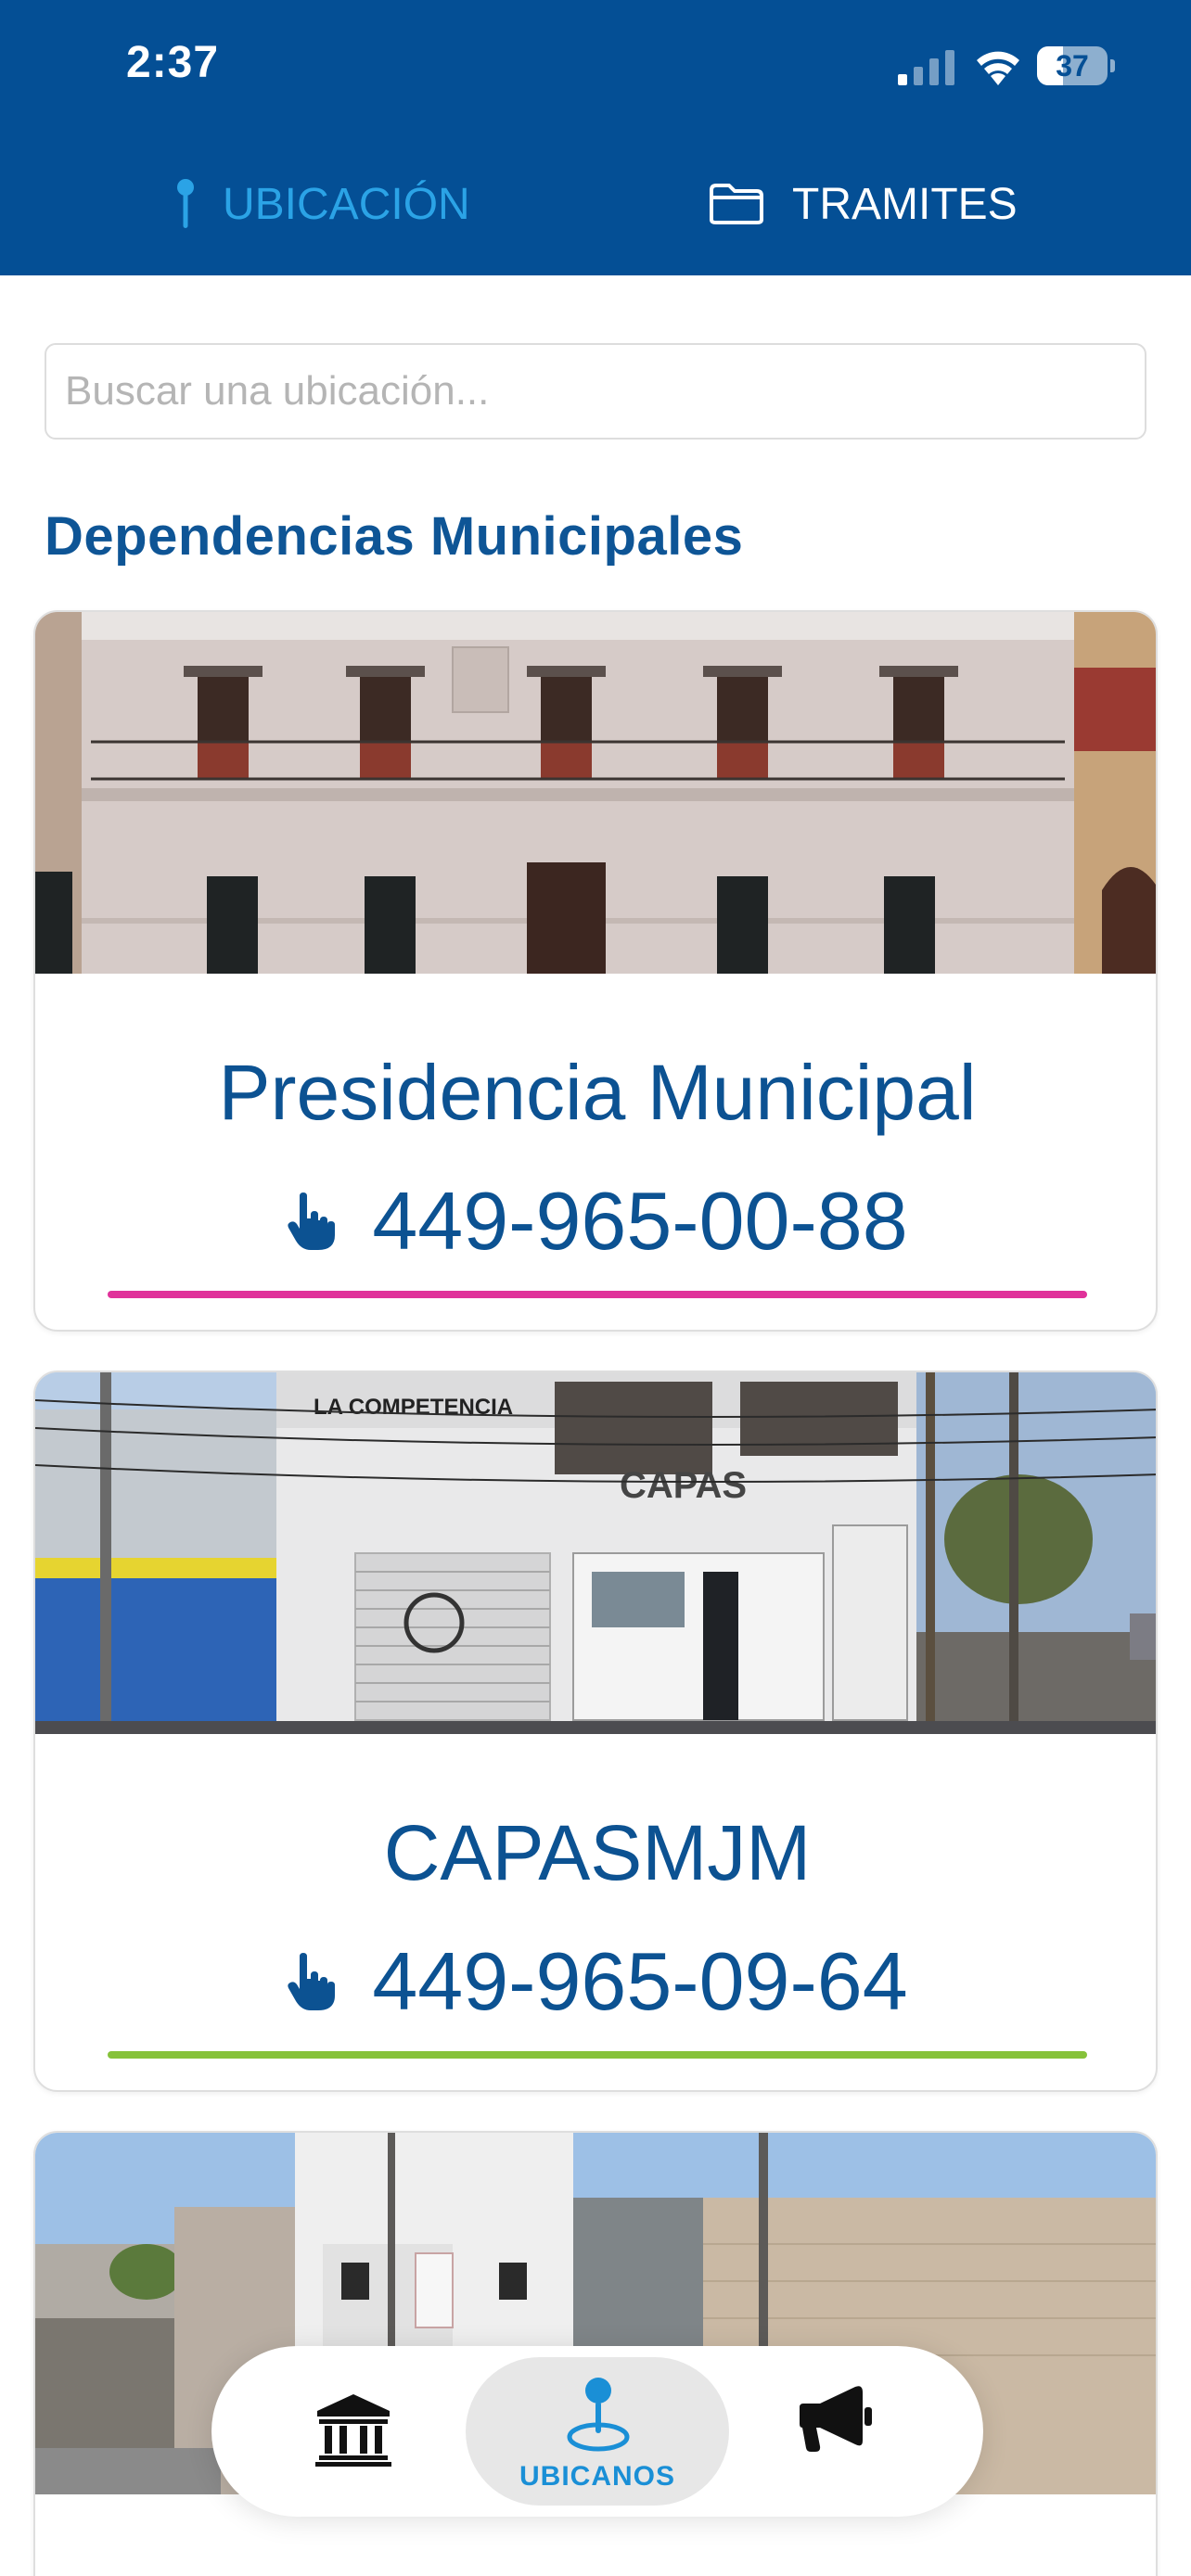 The height and width of the screenshot is (2576, 1191). Describe the element at coordinates (683, 1485) in the screenshot. I see `svg-text: CAPAS` at that location.